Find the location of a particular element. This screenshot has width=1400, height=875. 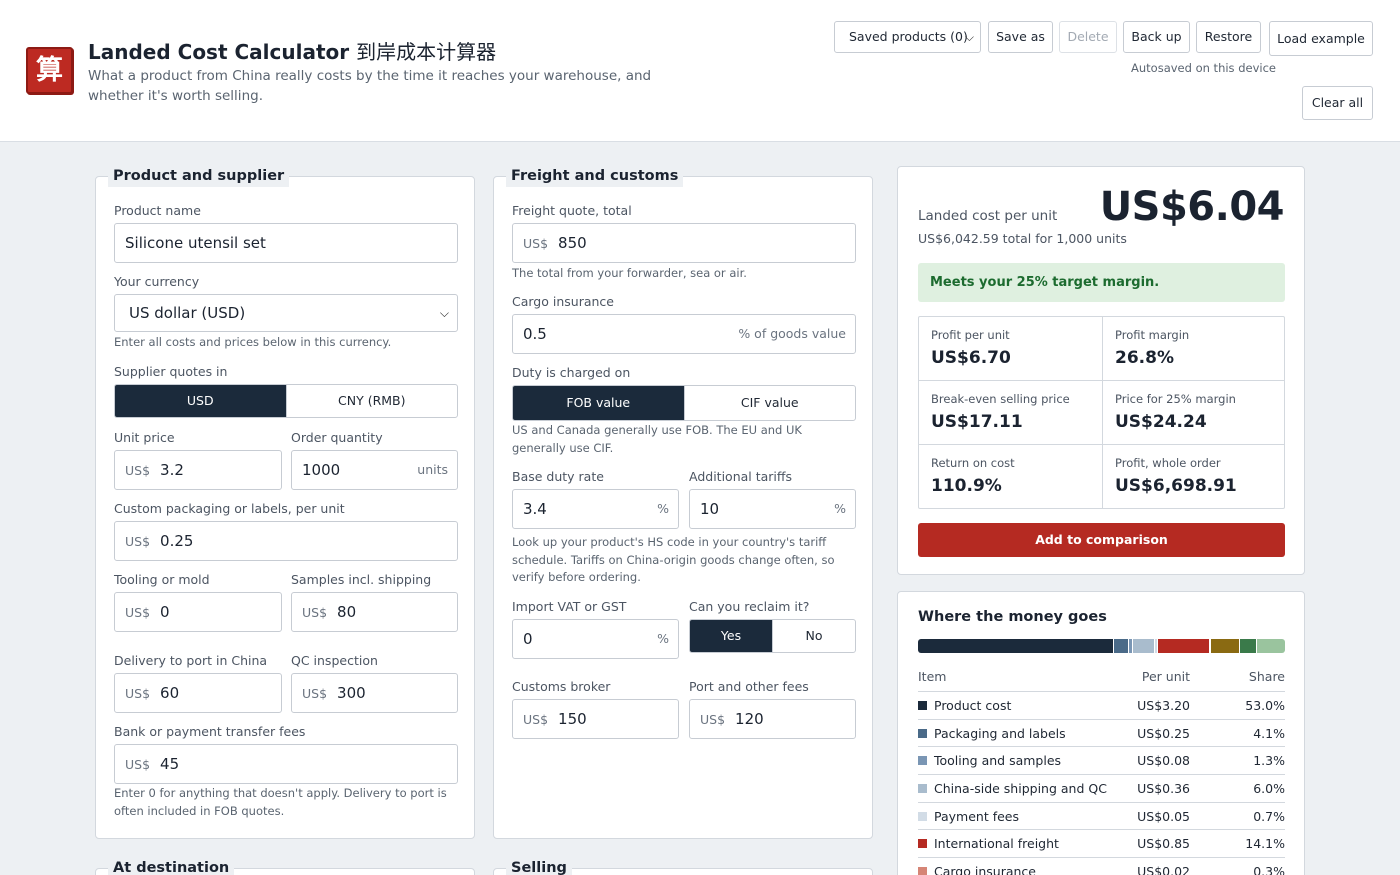

delete-button: Delete is located at coordinates (1088, 37).